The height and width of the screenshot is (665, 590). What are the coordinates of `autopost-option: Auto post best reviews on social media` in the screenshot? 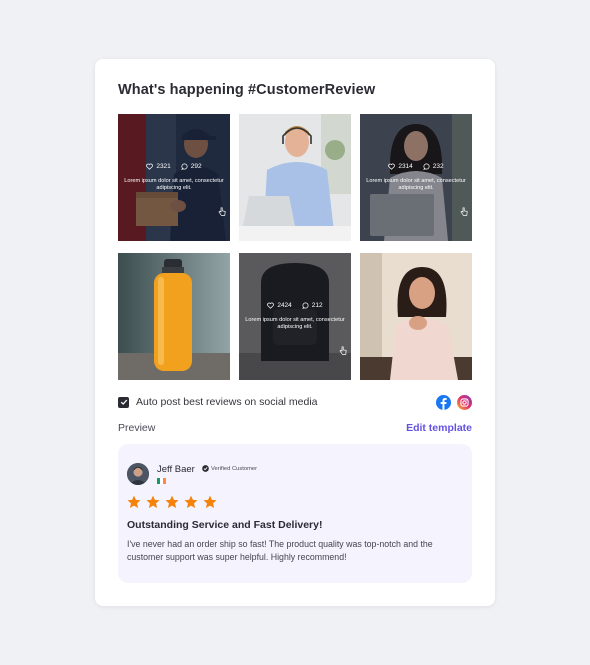 It's located at (218, 402).